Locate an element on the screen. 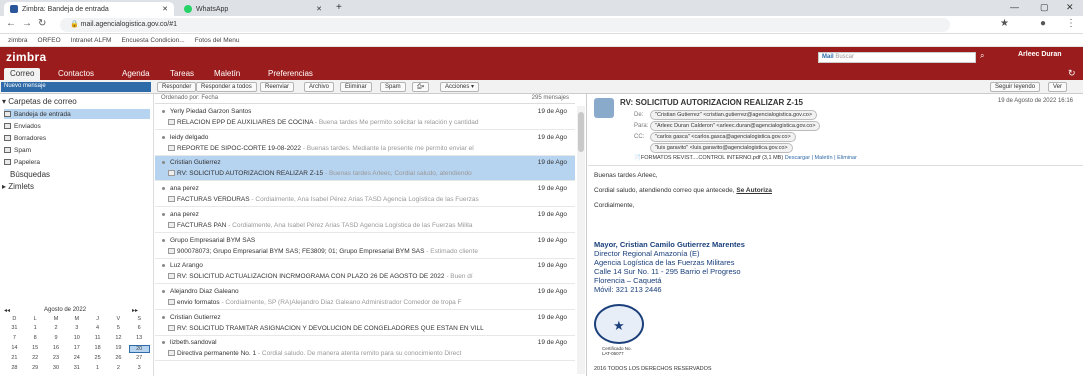 This screenshot has width=1083, height=376. user-menu: Arleec Duran is located at coordinates (1040, 54).